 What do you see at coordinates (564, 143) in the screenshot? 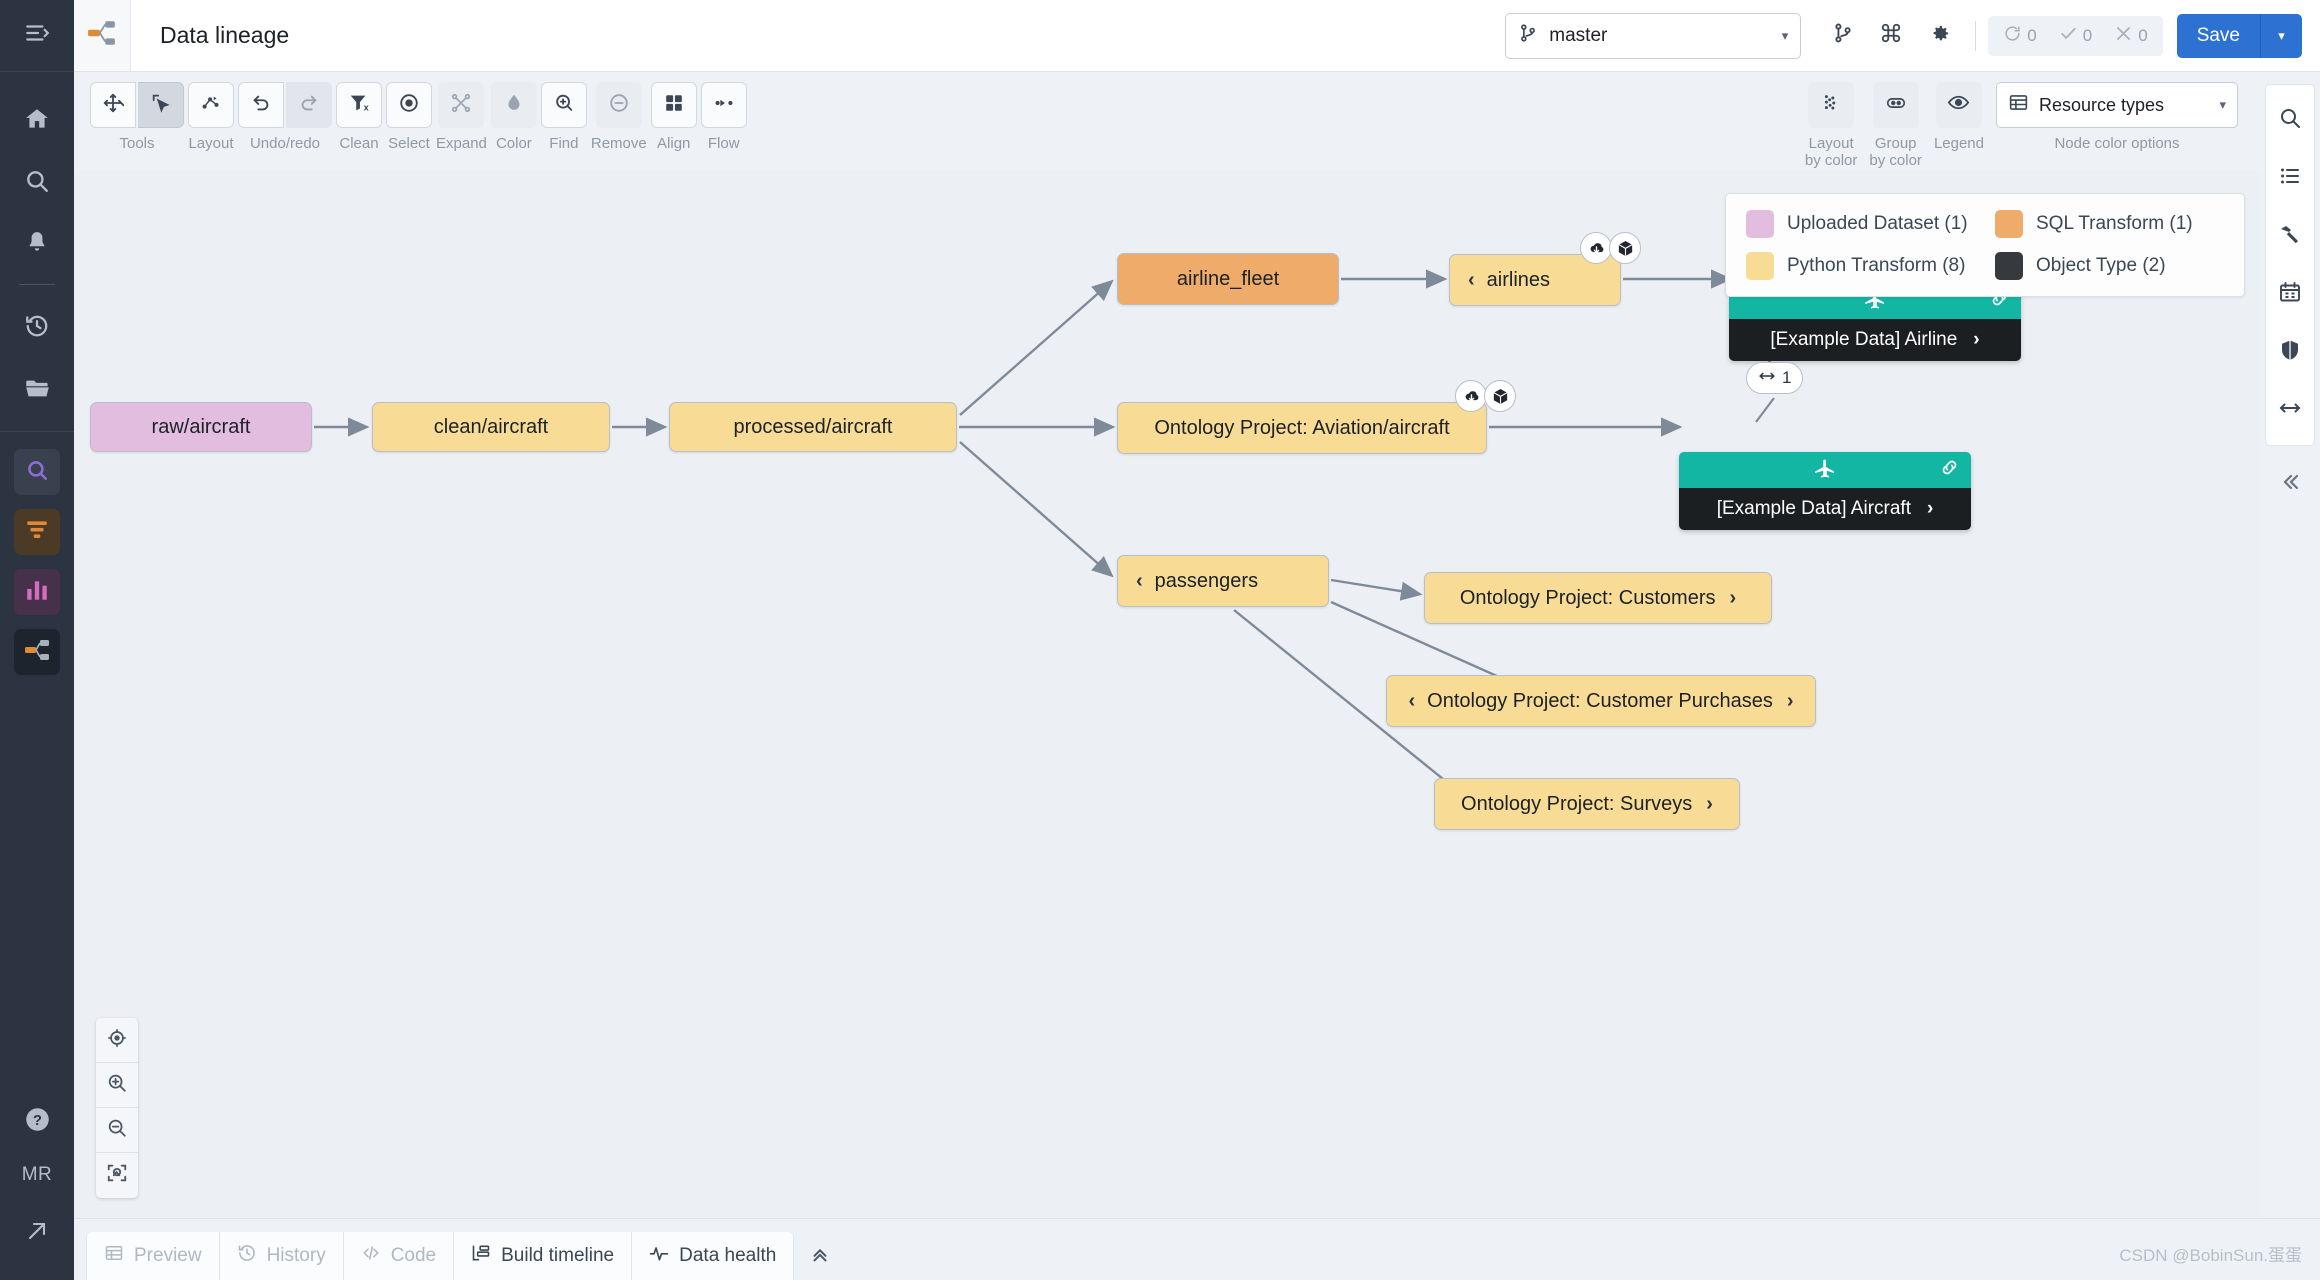
I see `toolbar-label-find: Find` at bounding box center [564, 143].